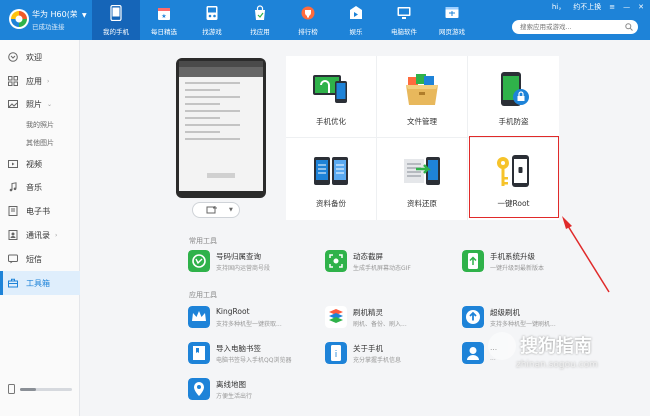  I want to click on anti-theft-icon, so click(515, 89).